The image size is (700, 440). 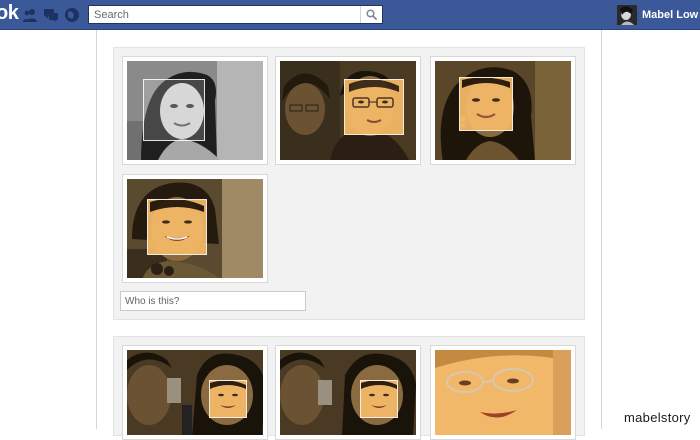 I want to click on profile-name: Mabel Low, so click(x=670, y=15).